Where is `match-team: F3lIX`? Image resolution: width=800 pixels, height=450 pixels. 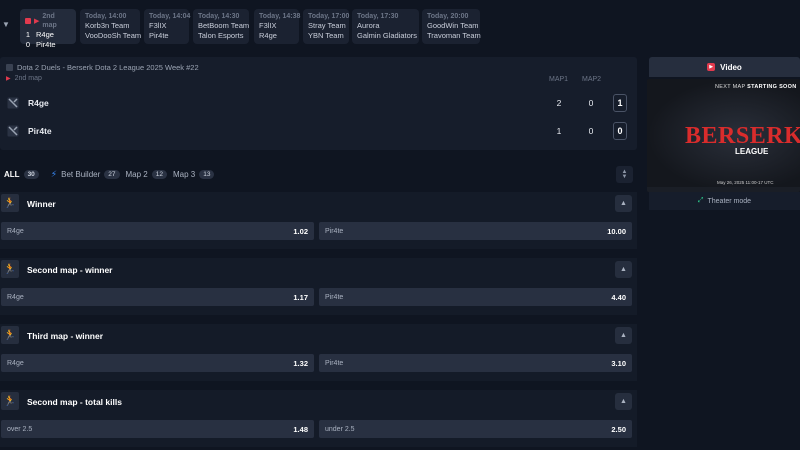 match-team: F3lIX is located at coordinates (268, 25).